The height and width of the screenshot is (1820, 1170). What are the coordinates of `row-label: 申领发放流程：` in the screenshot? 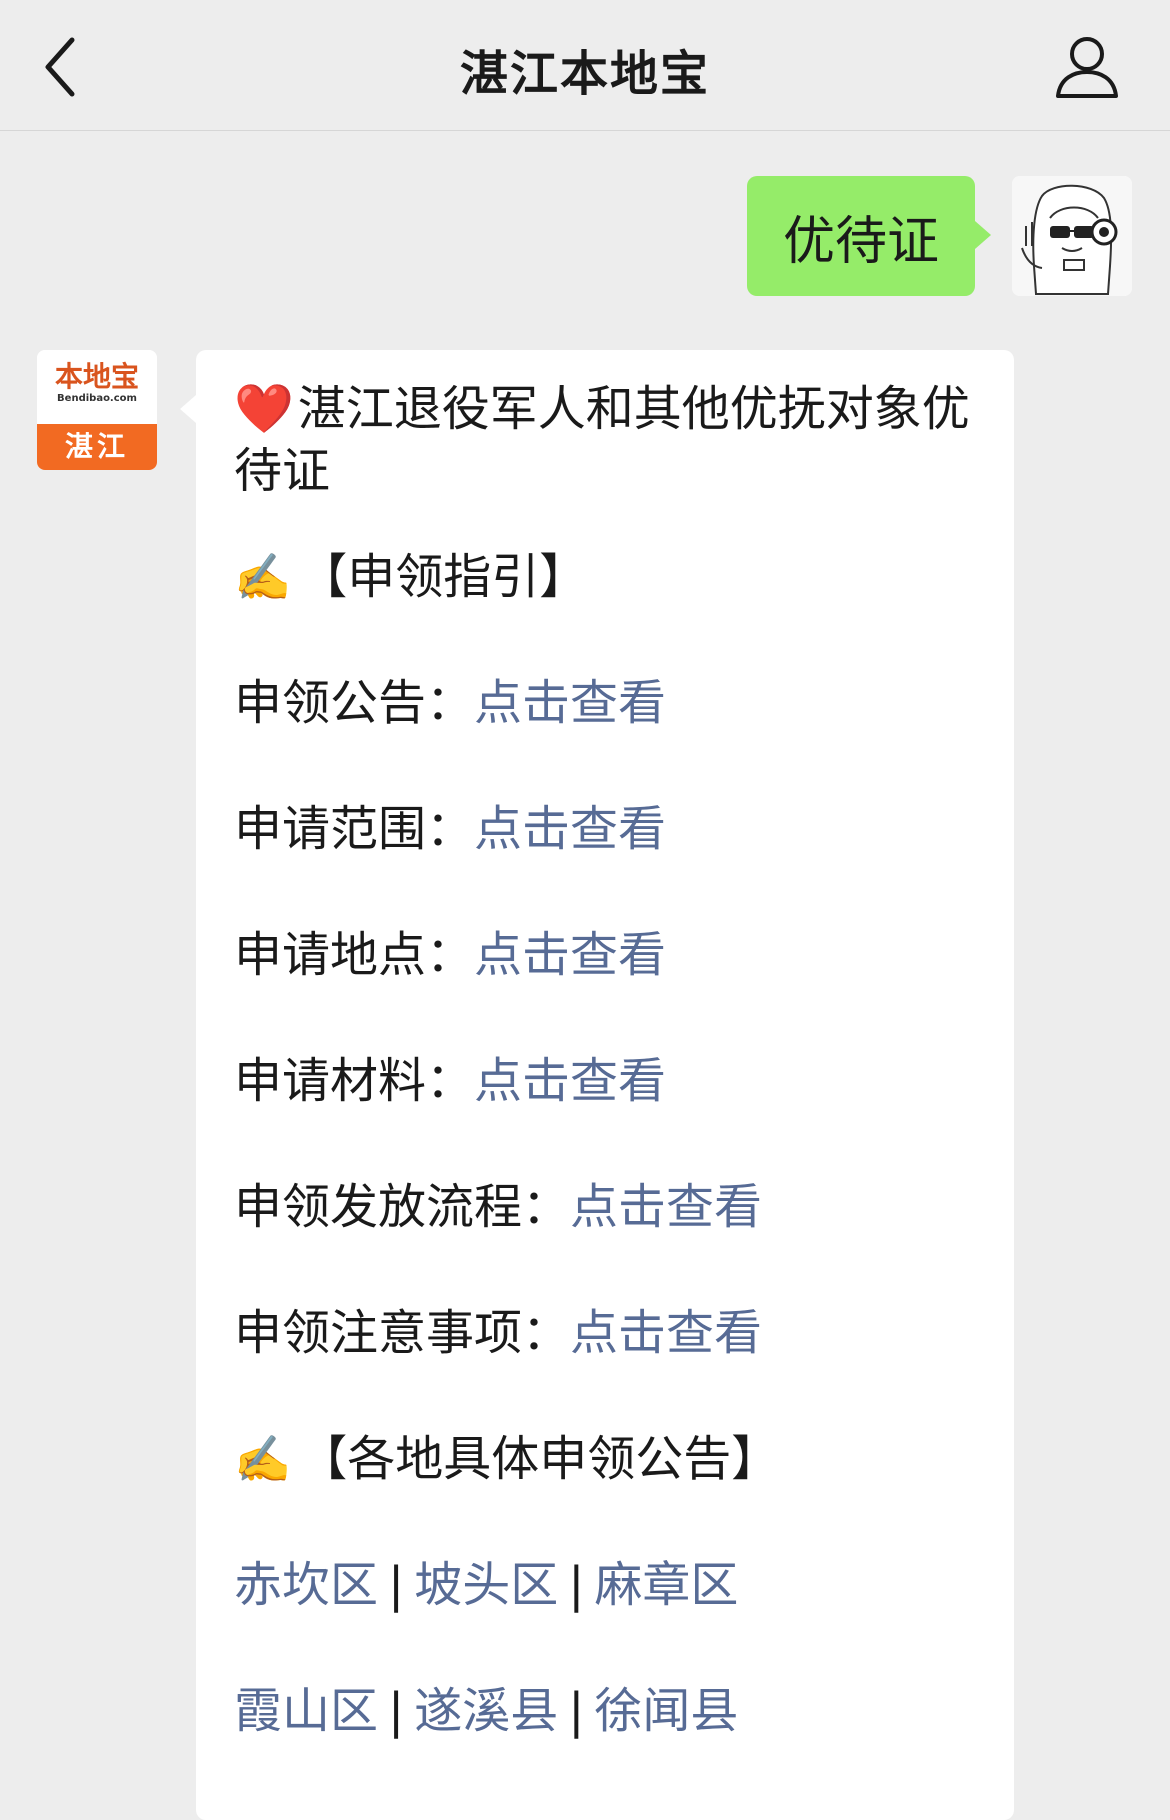 It's located at (402, 1207).